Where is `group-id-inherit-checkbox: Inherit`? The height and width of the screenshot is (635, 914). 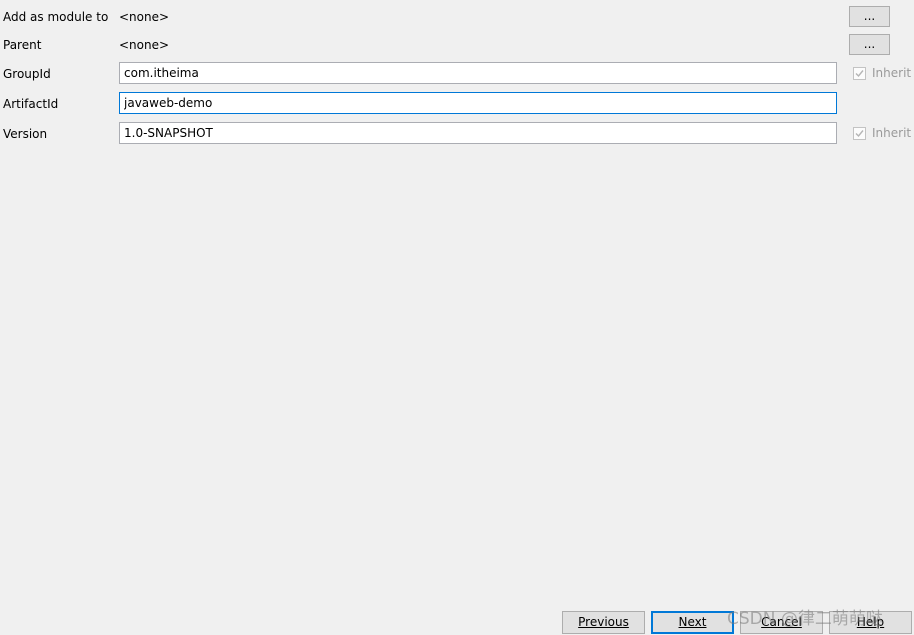 group-id-inherit-checkbox: Inherit is located at coordinates (882, 73).